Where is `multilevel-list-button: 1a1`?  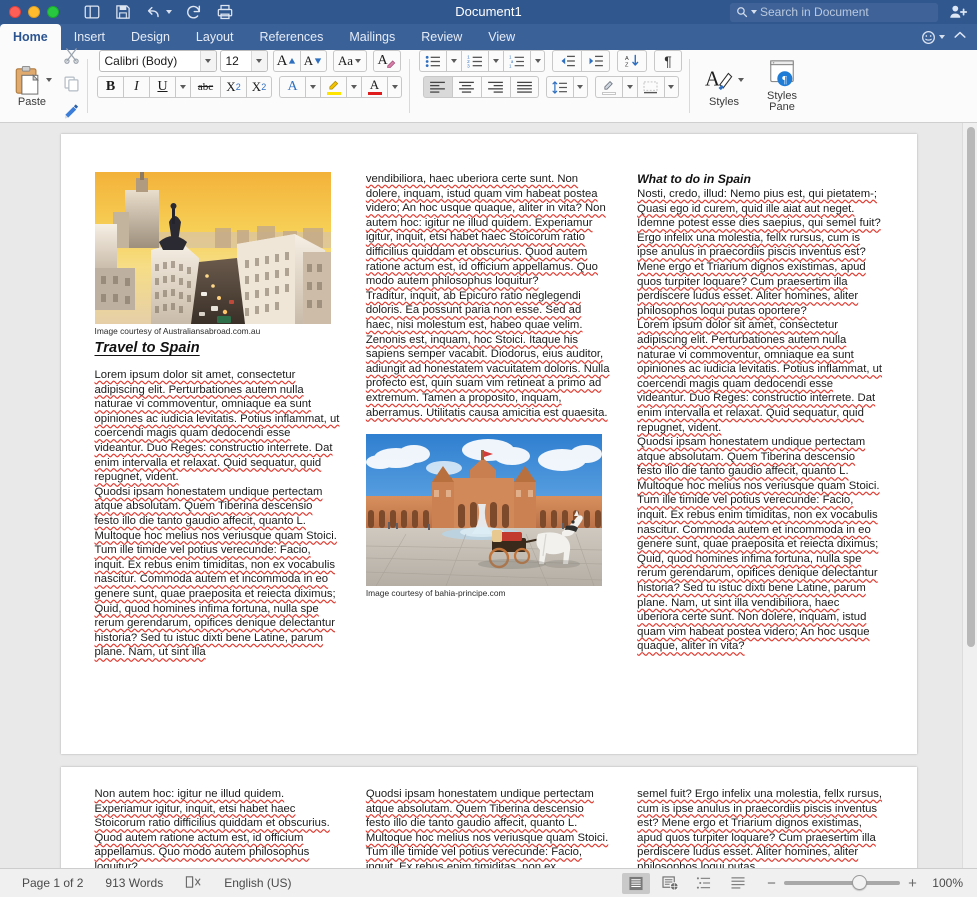 multilevel-list-button: 1a1 is located at coordinates (516, 61).